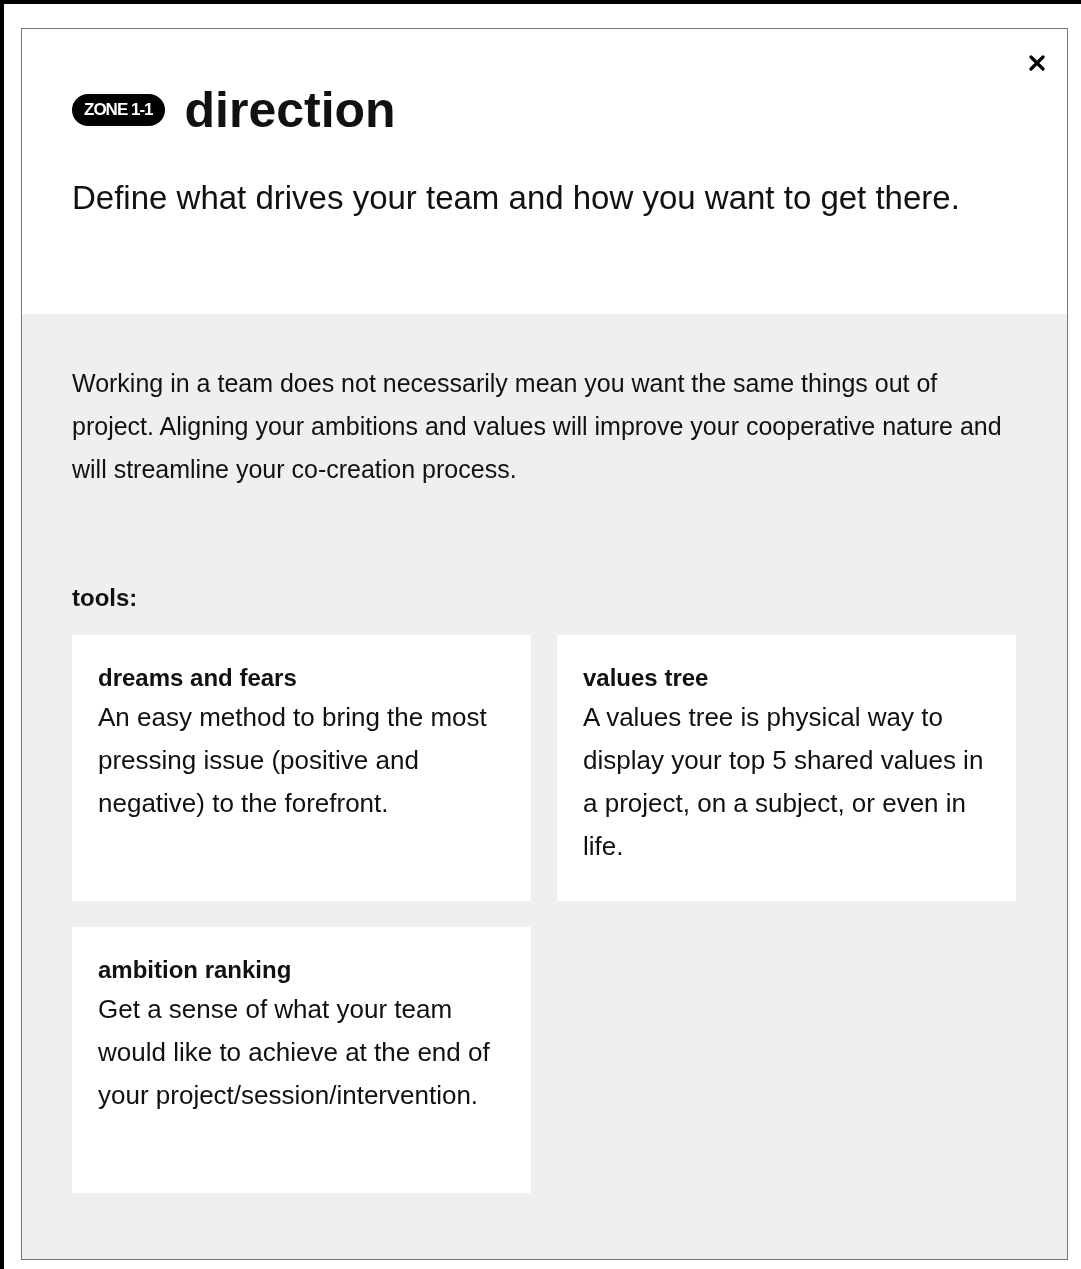  What do you see at coordinates (105, 598) in the screenshot?
I see `tools-heading: tools:` at bounding box center [105, 598].